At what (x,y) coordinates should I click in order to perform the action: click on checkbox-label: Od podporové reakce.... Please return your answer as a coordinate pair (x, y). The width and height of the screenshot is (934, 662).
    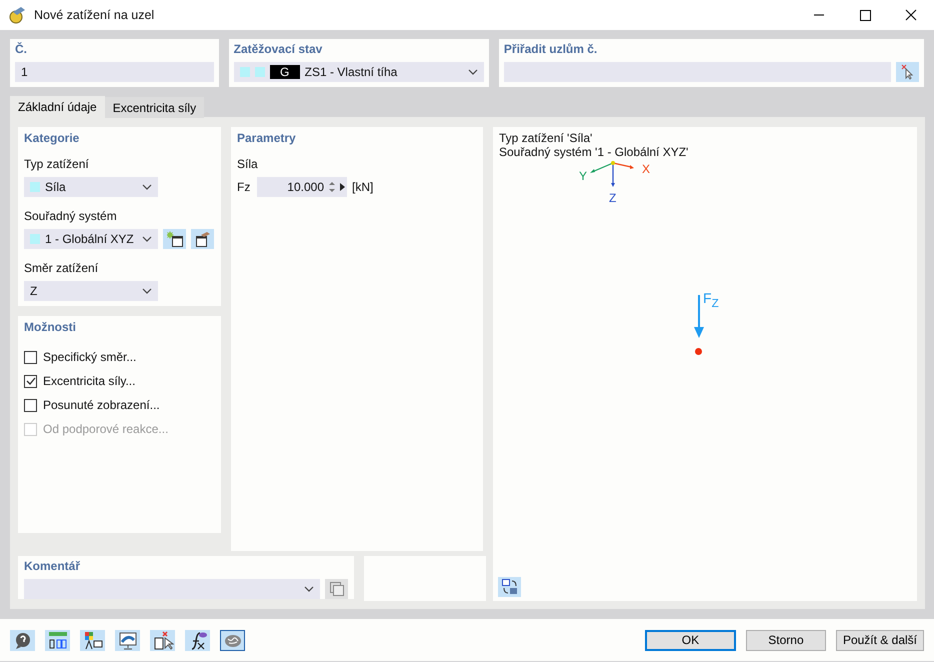
    Looking at the image, I should click on (105, 429).